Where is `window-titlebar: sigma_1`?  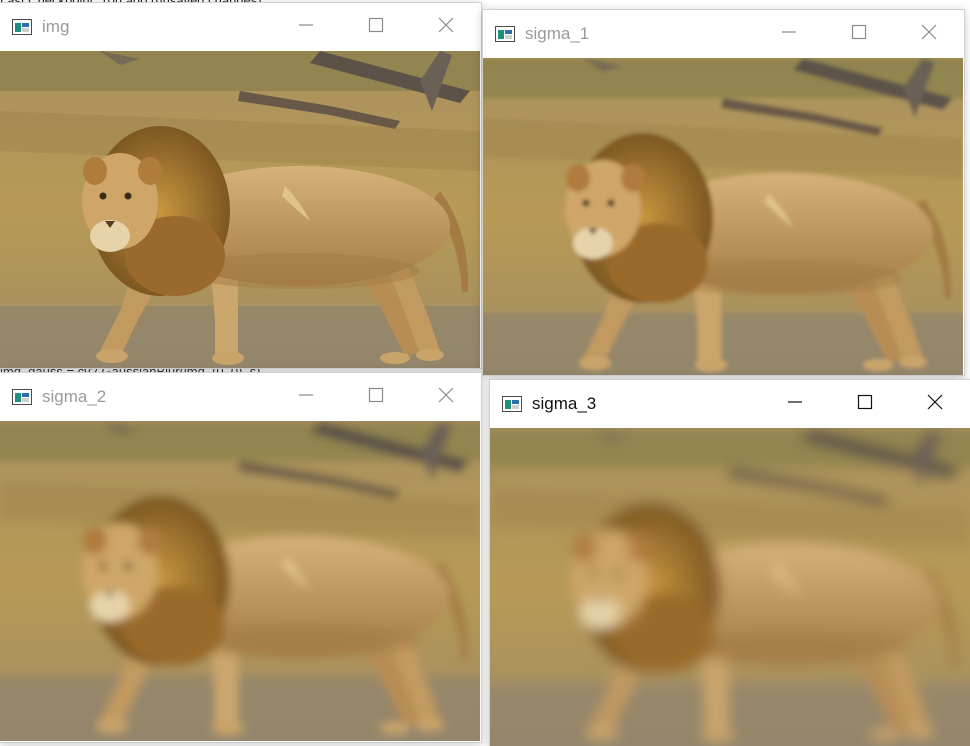 window-titlebar: sigma_1 is located at coordinates (723, 34).